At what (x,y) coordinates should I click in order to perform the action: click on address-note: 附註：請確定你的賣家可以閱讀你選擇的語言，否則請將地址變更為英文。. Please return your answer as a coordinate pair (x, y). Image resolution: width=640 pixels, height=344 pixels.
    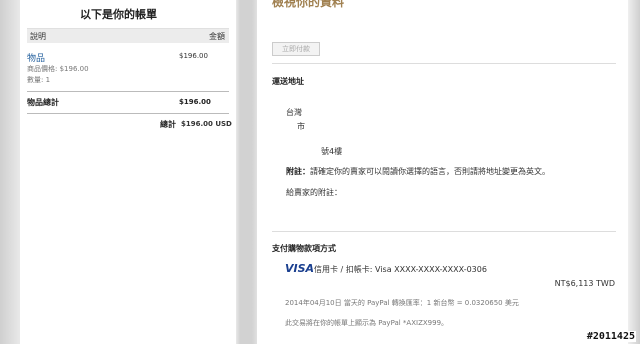
    Looking at the image, I should click on (418, 171).